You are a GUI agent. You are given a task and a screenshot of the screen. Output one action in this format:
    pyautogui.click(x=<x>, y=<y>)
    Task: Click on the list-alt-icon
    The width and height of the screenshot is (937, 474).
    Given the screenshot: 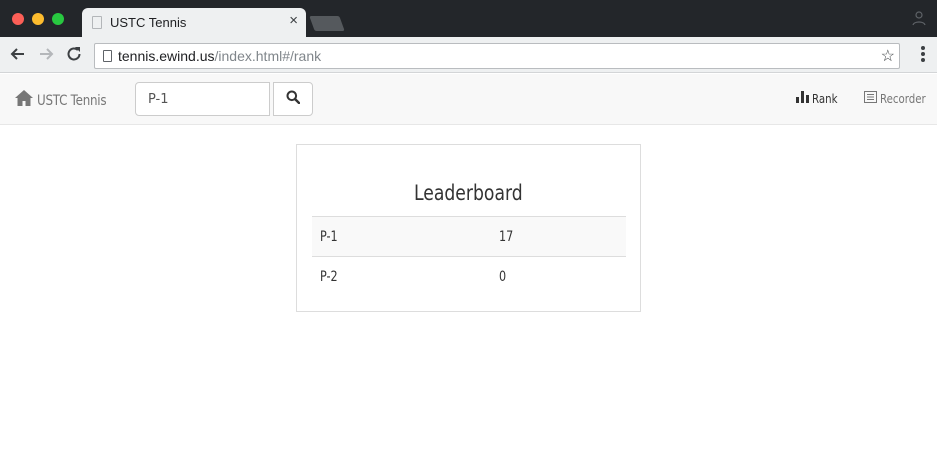 What is the action you would take?
    pyautogui.click(x=870, y=98)
    